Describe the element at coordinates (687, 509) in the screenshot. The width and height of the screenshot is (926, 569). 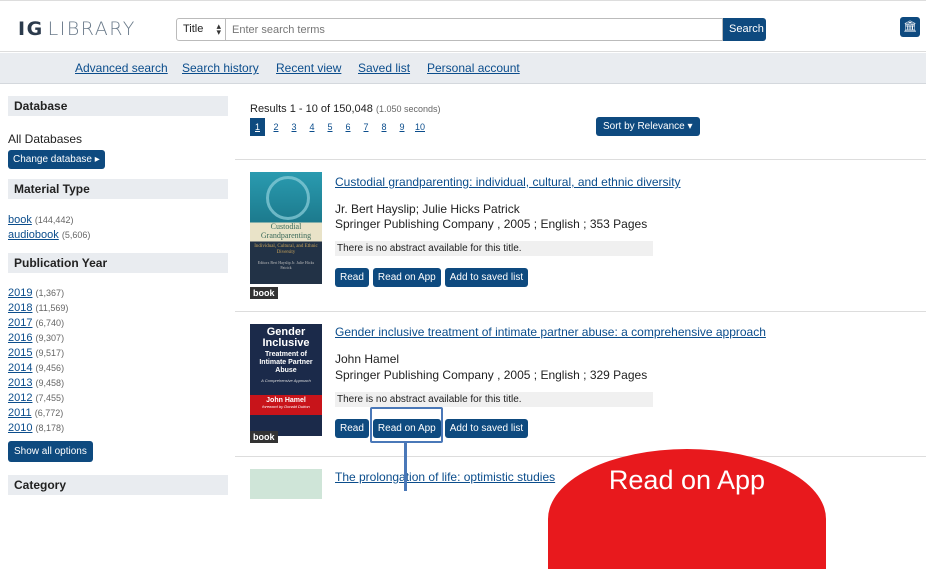
I see `read-on-app-callout: Read on App` at that location.